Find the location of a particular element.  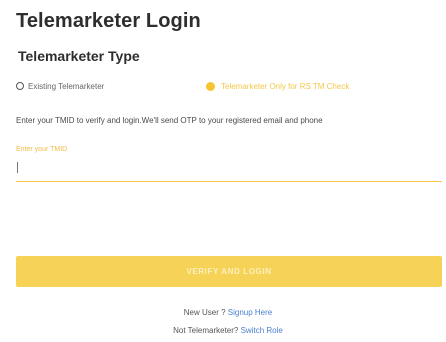

switch-role-link: Switch Role is located at coordinates (262, 330).